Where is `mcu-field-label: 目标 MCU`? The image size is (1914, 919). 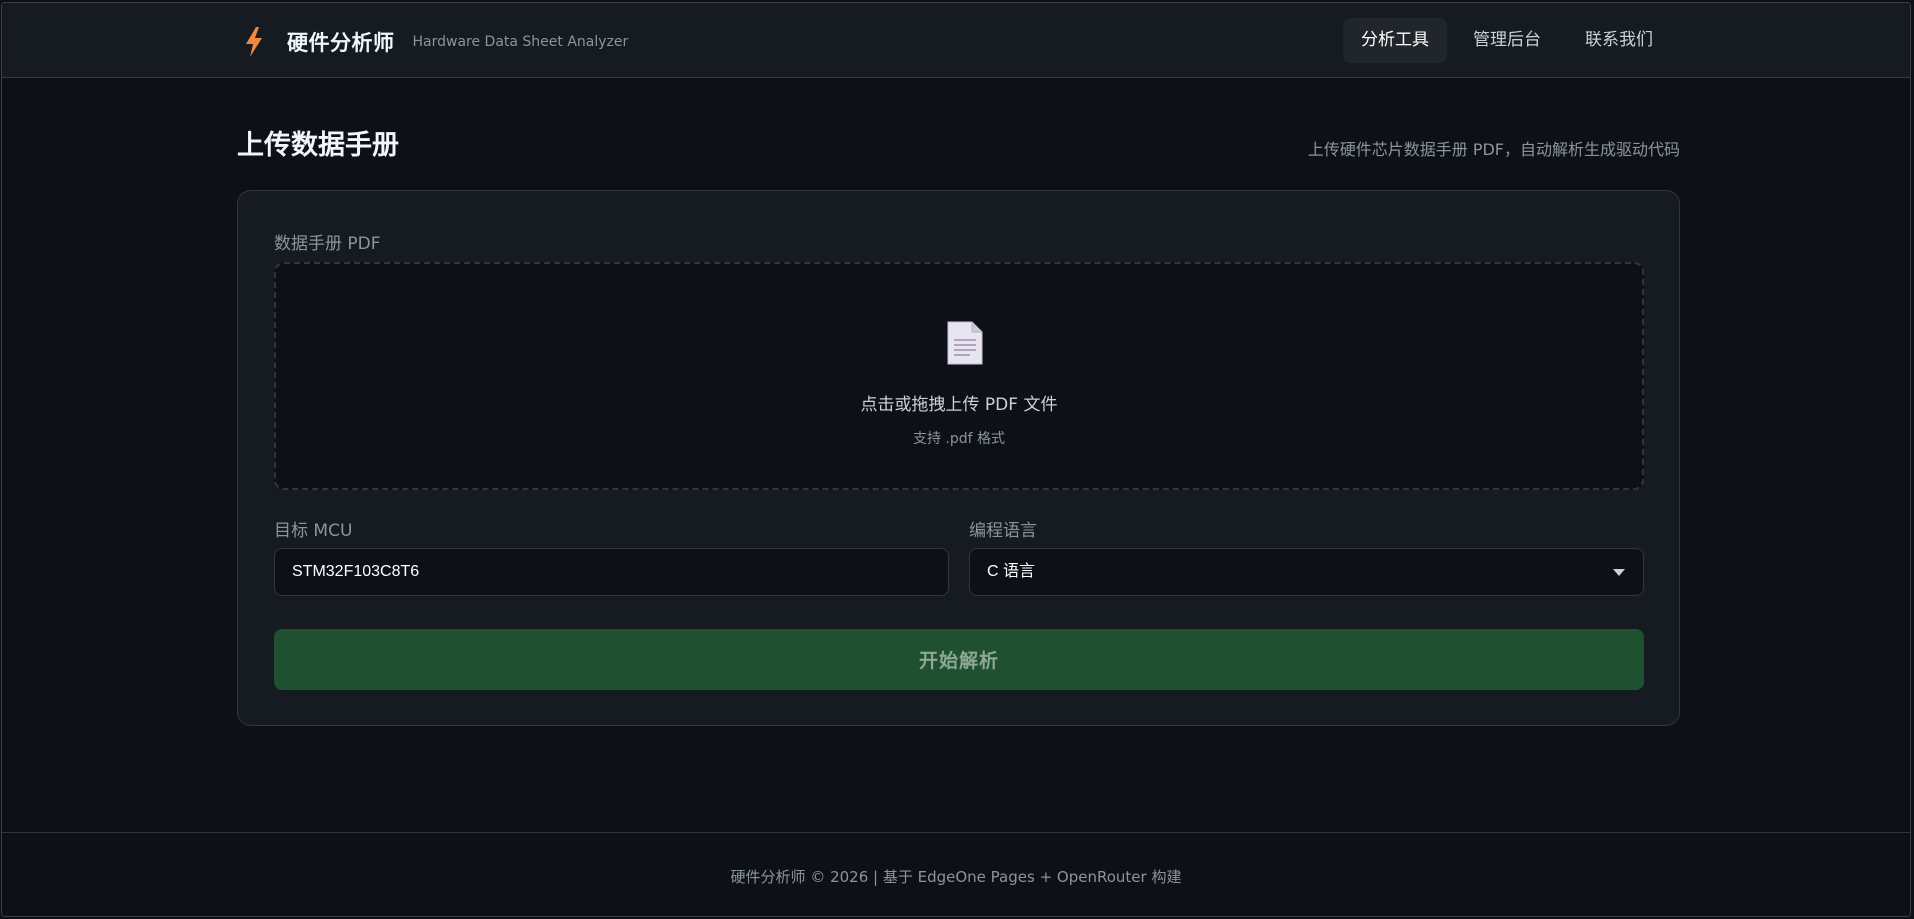
mcu-field-label: 目标 MCU is located at coordinates (313, 531).